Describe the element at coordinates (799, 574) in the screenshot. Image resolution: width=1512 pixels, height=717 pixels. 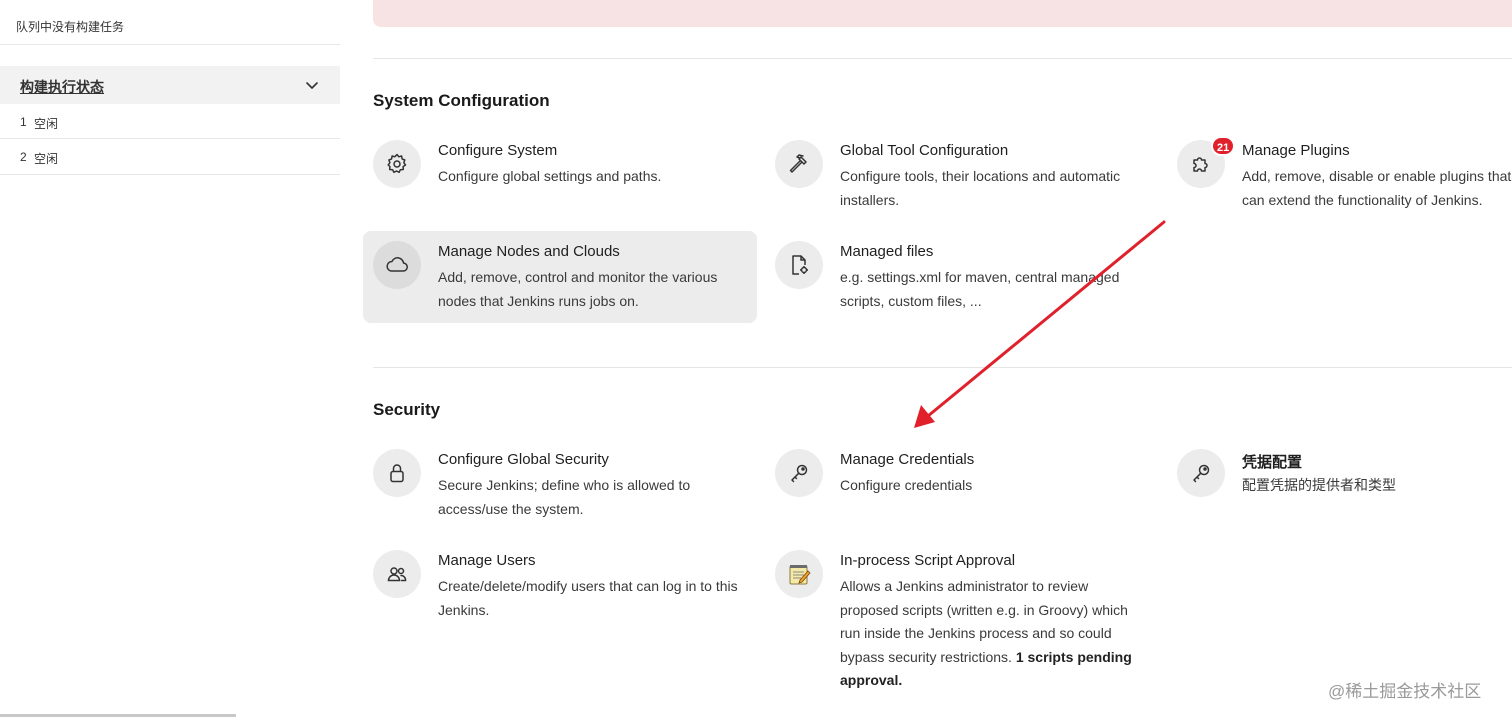
I see `notepad-icon` at that location.